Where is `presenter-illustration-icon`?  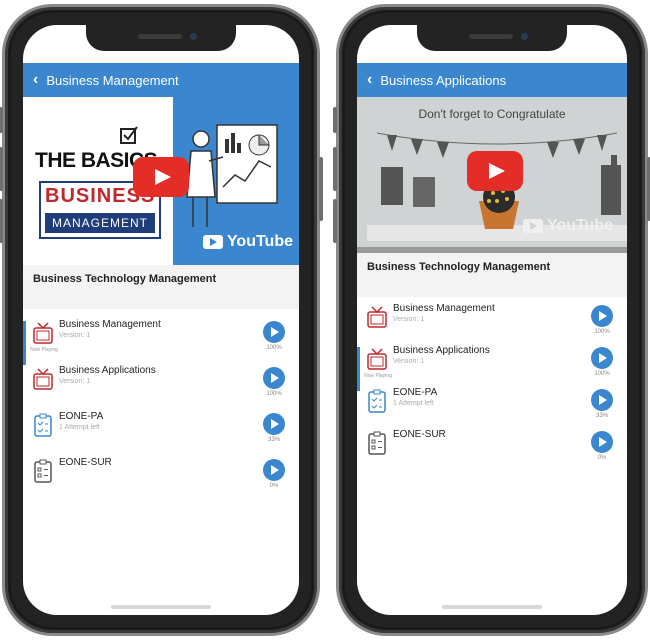
presenter-illustration-icon is located at coordinates (232, 175).